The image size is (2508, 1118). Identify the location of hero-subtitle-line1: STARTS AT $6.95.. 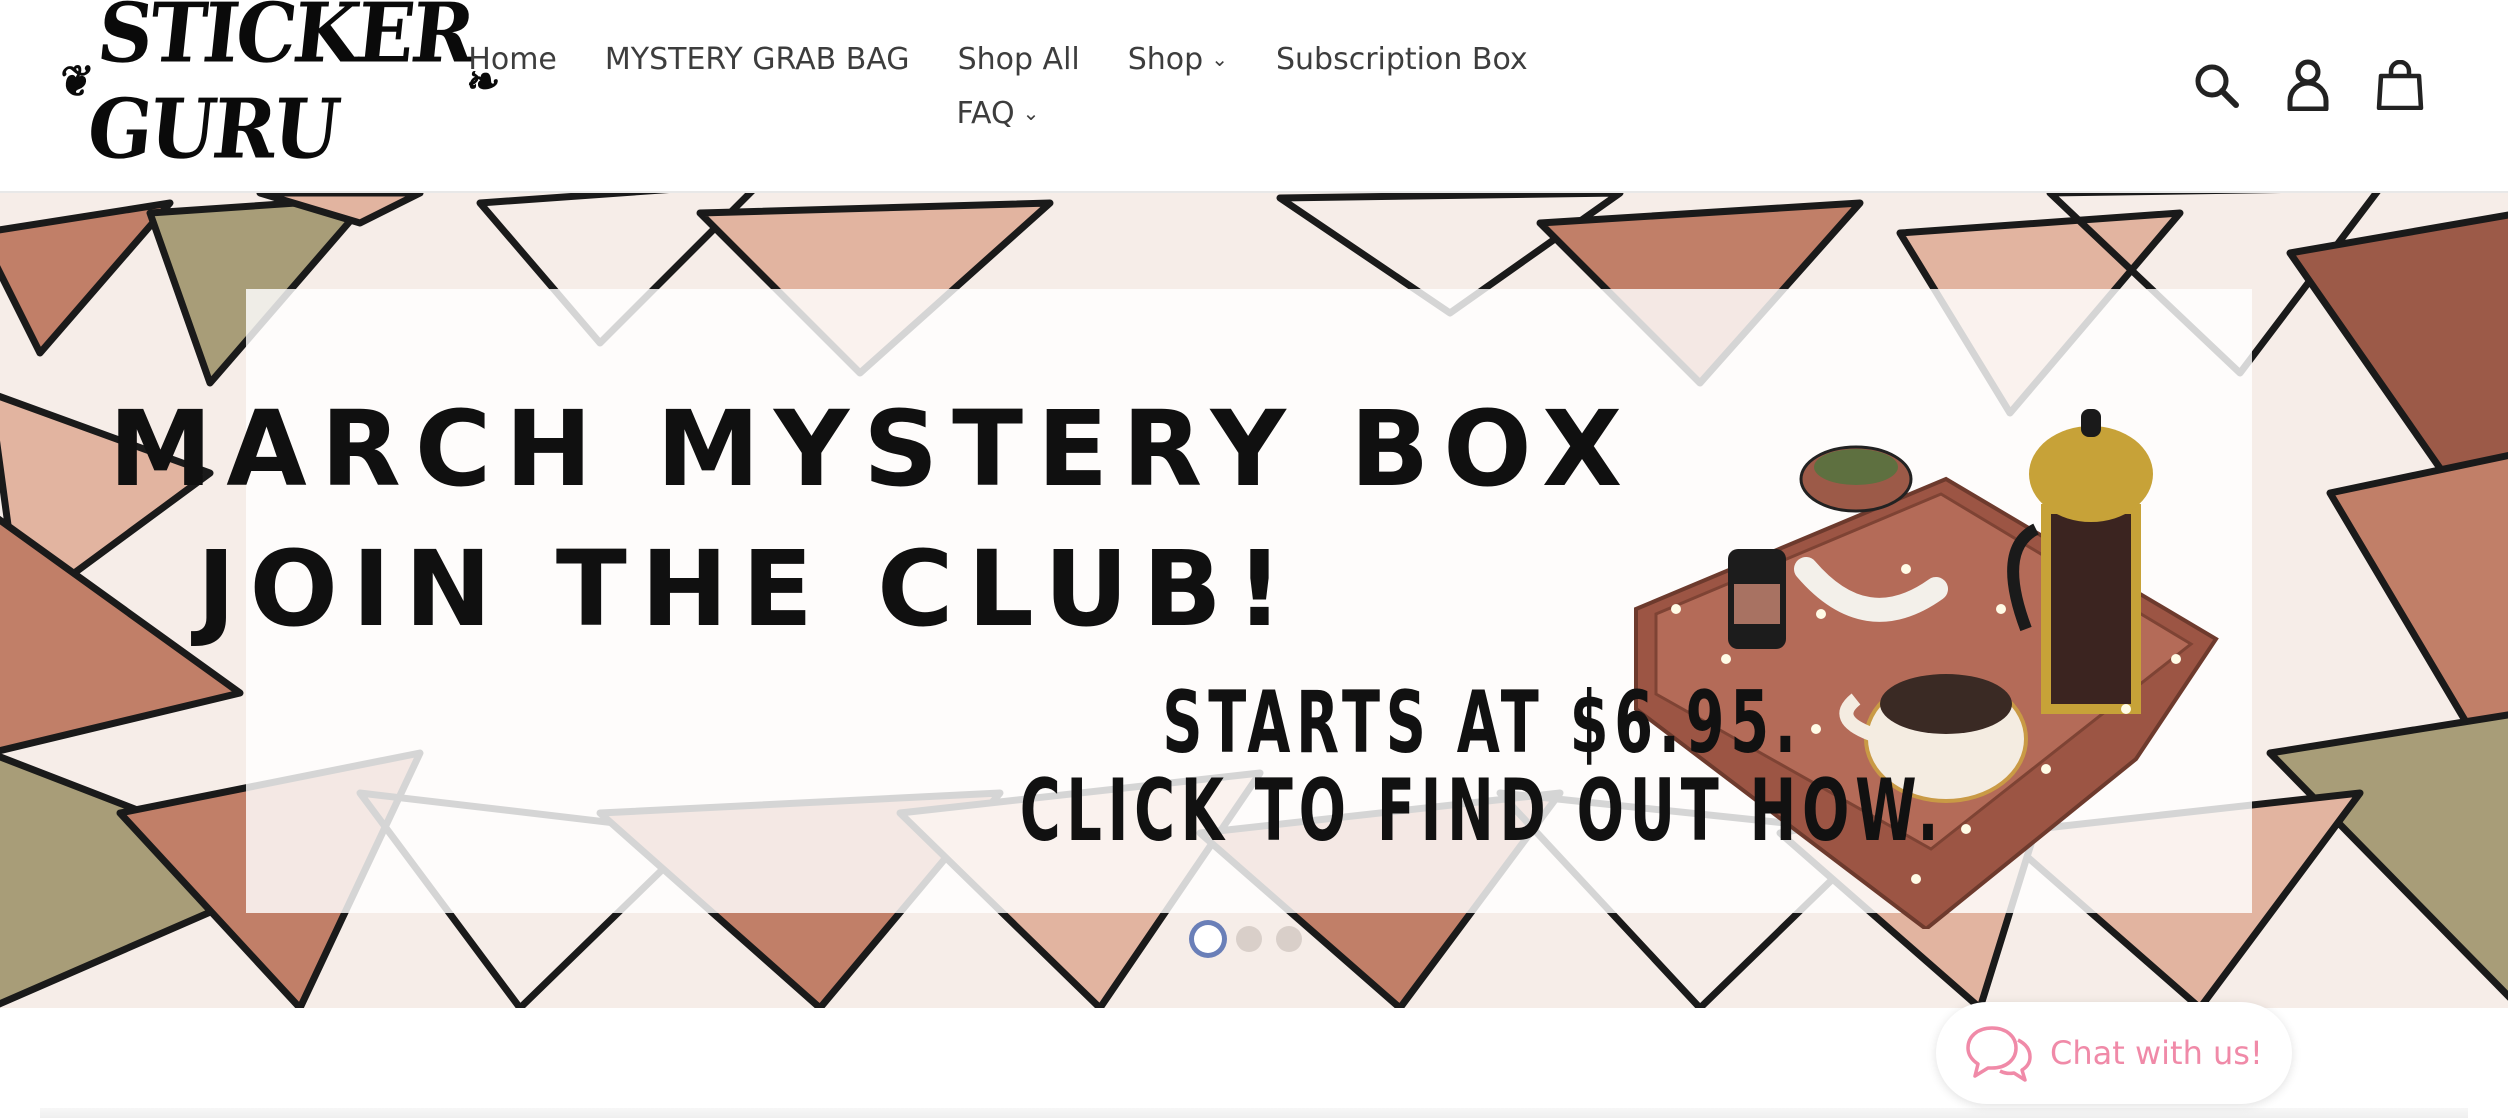
(1482, 723).